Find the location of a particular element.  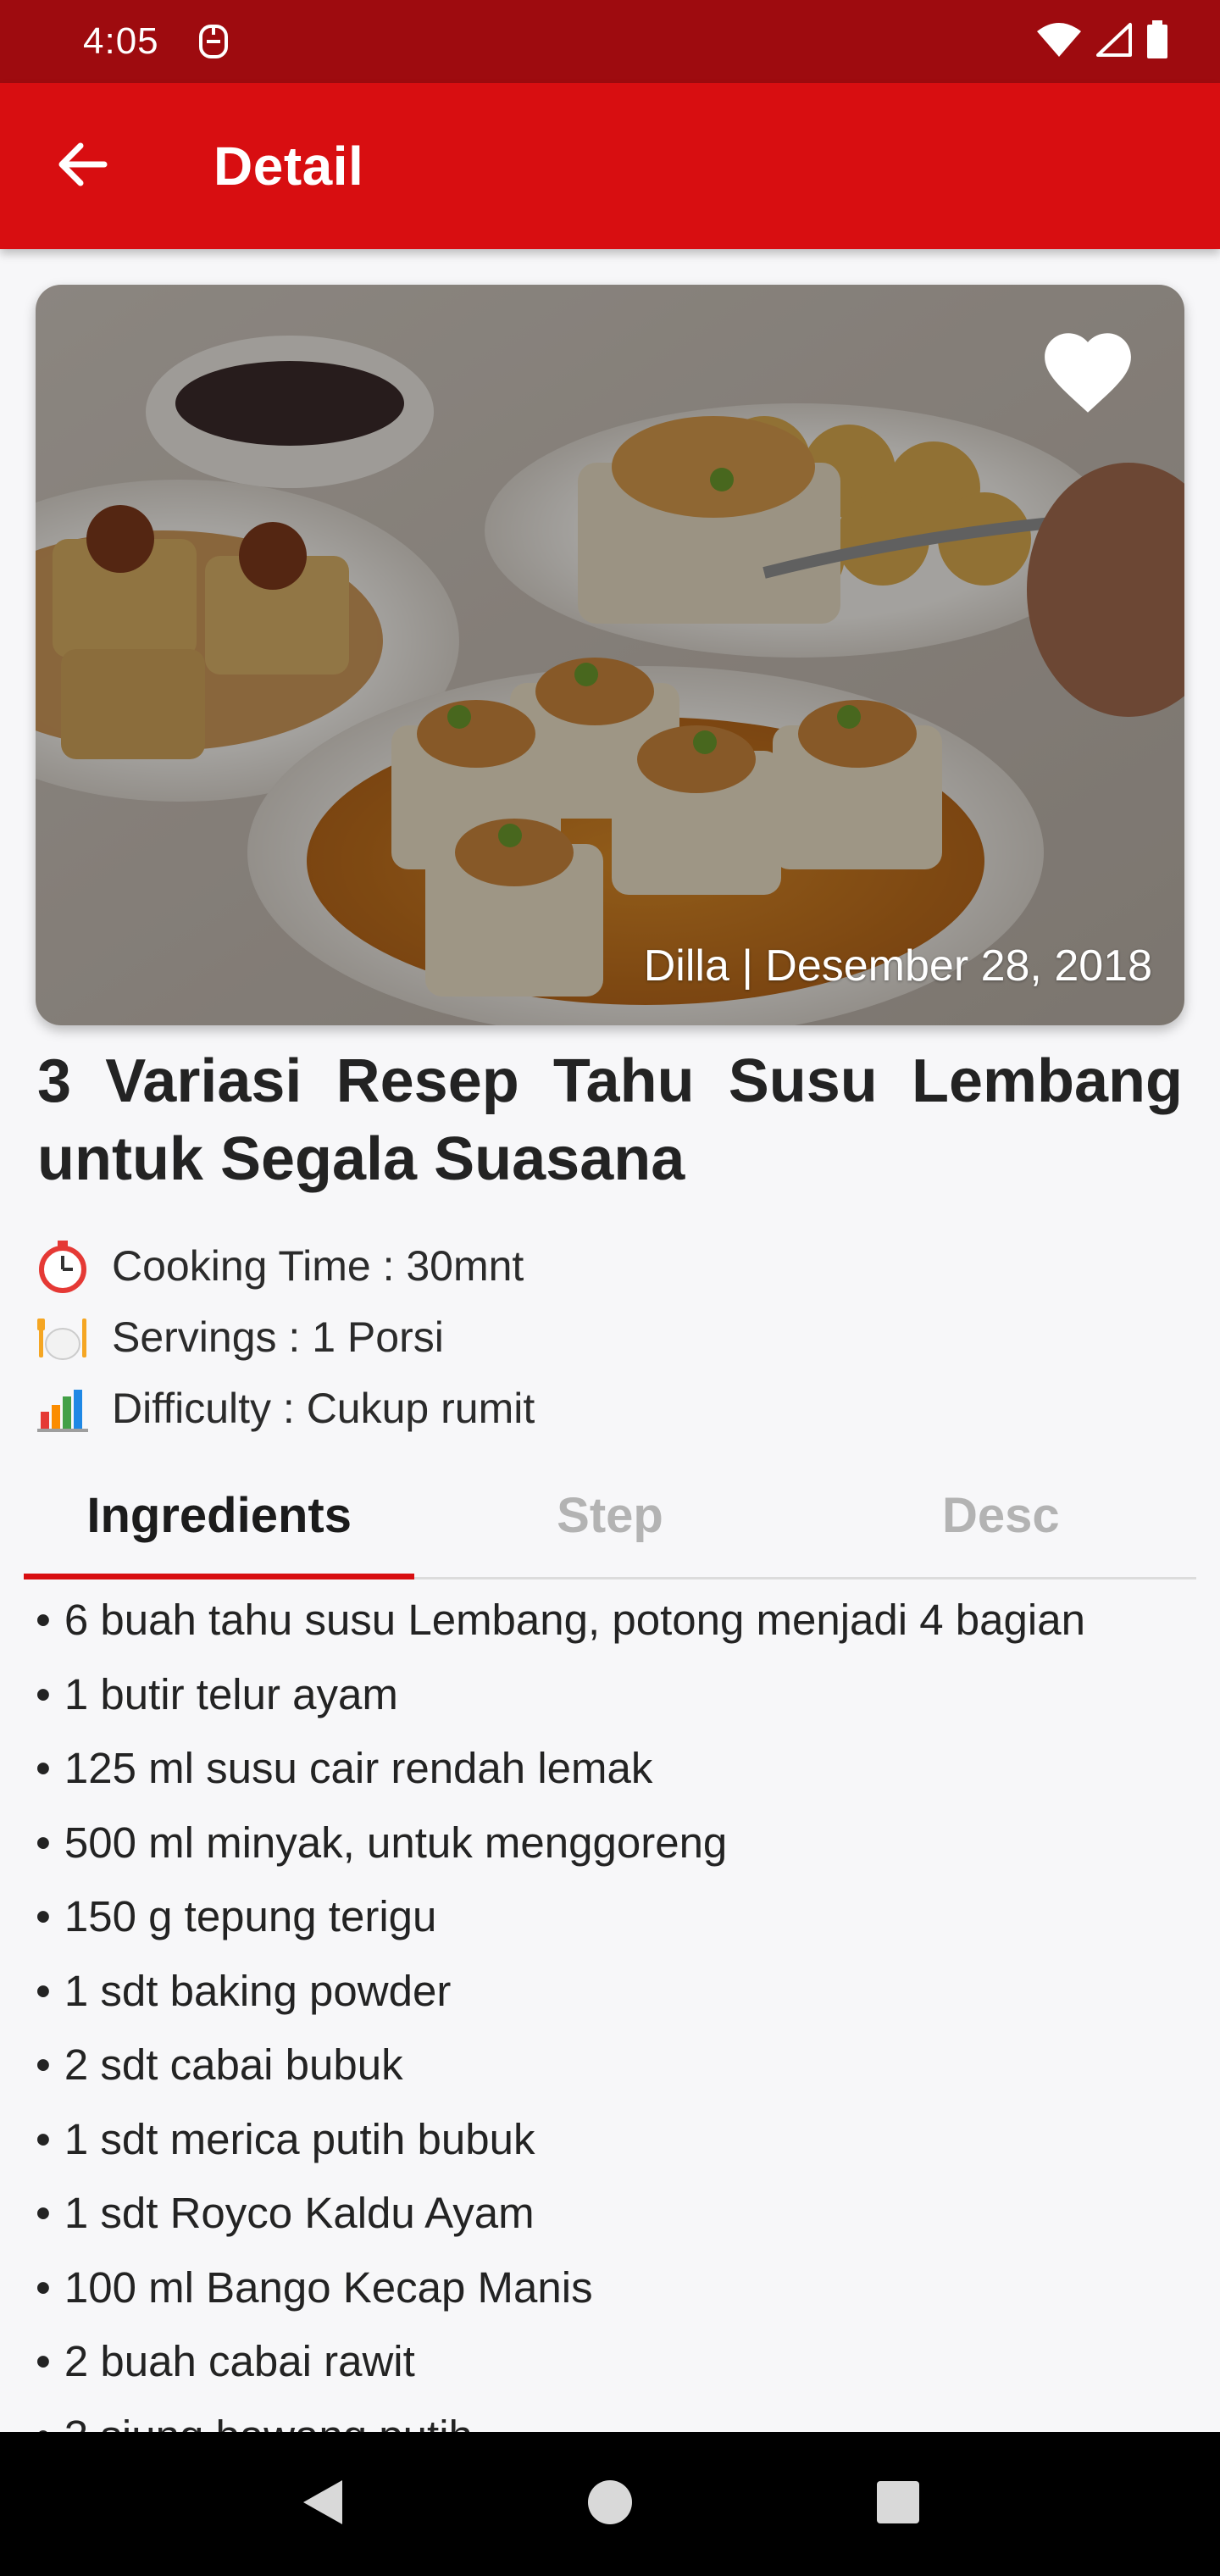

author-date-caption: Dilla | Desember 28, 2018 is located at coordinates (897, 966).